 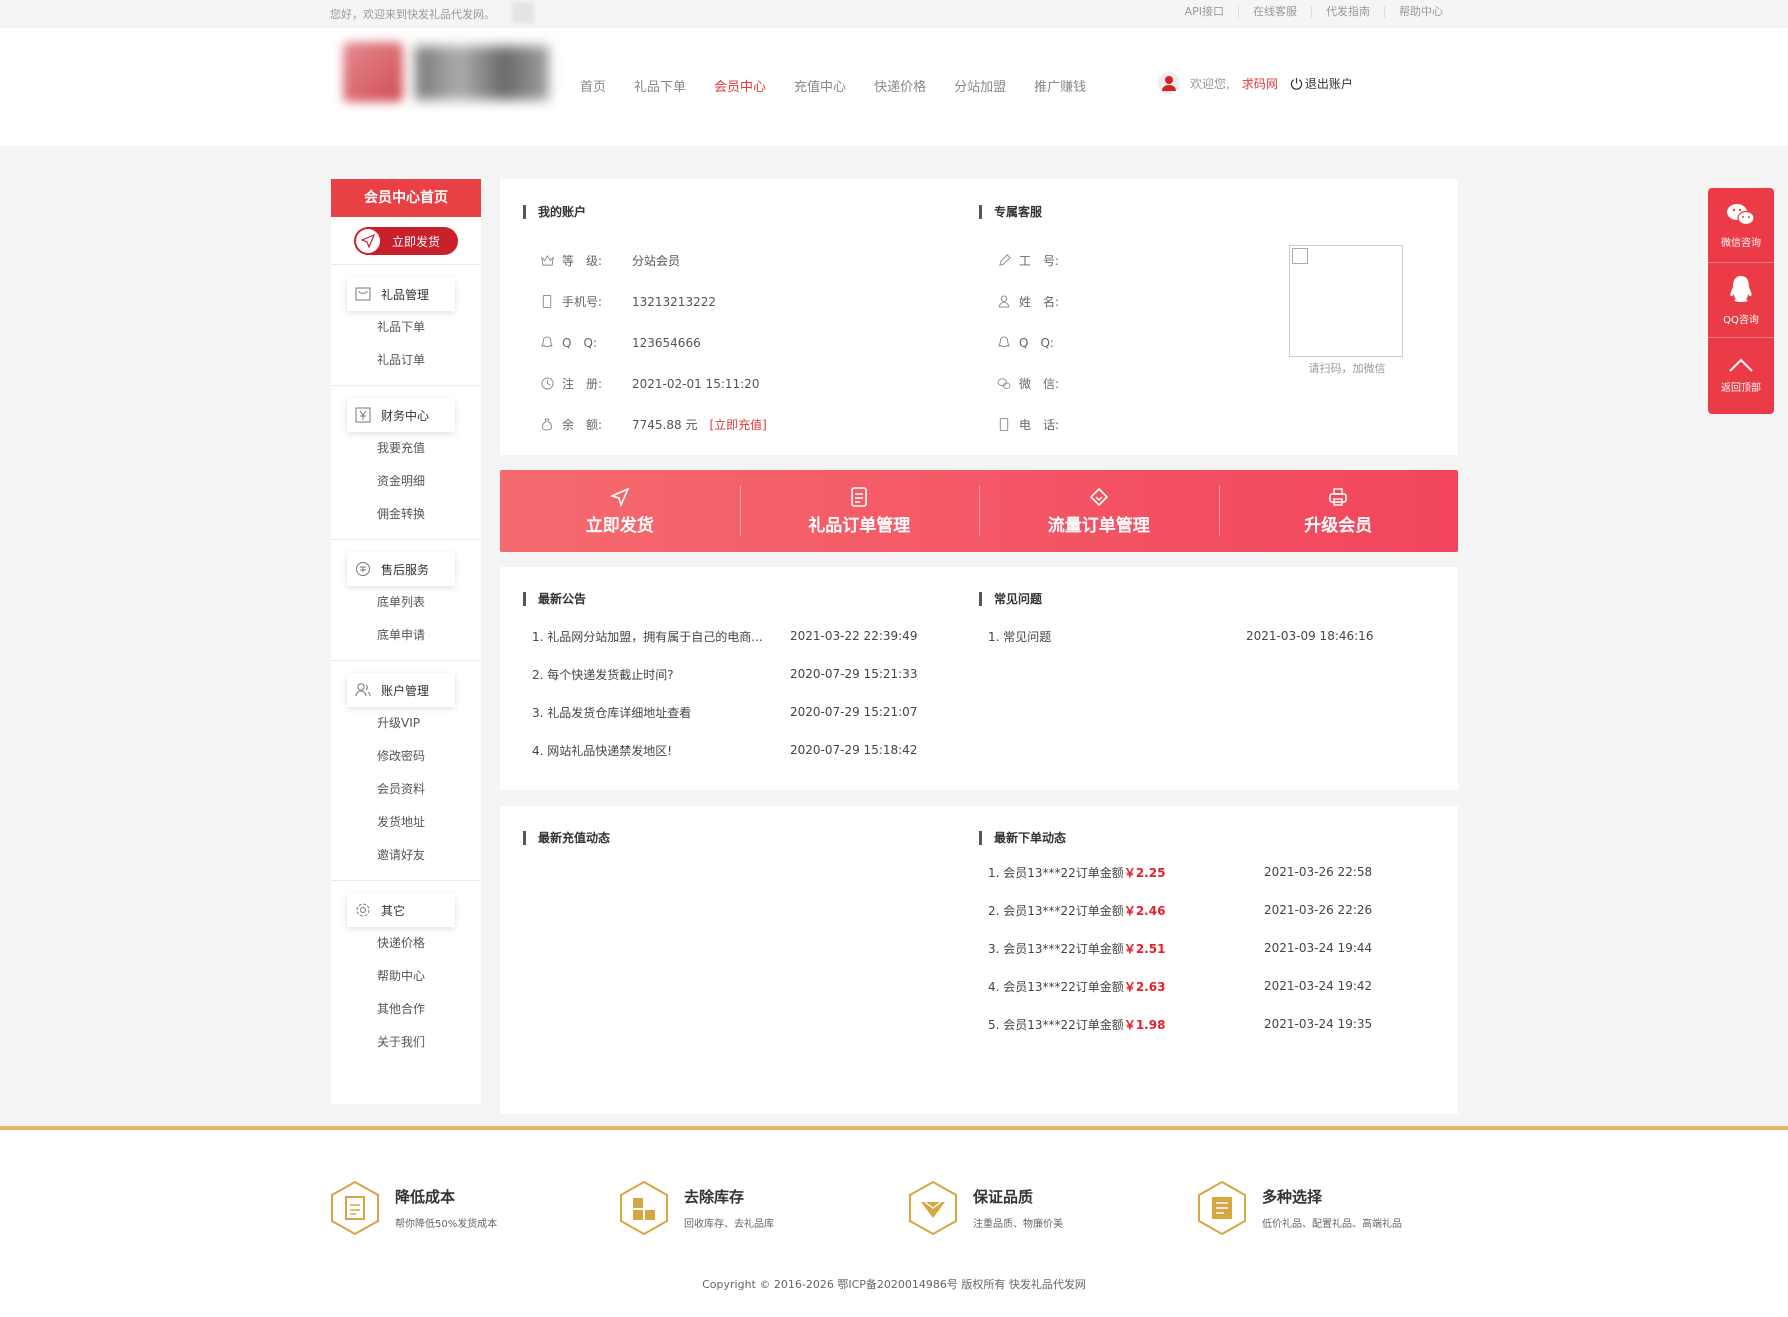 What do you see at coordinates (894, 13) in the screenshot?
I see `top-bar: 您好，欢迎来到快发礼品代发网。 API接口 在线客服 代发指南 帮助中心` at bounding box center [894, 13].